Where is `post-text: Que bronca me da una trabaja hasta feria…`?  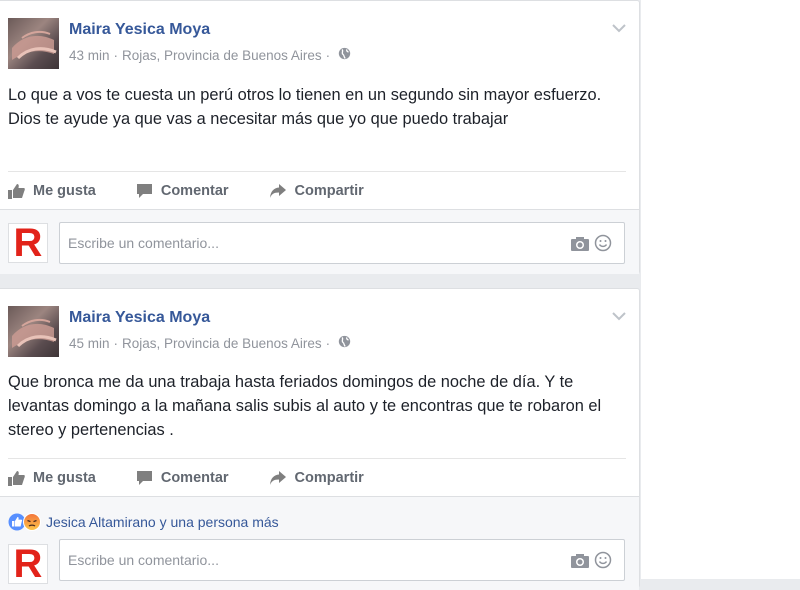
post-text: Que bronca me da una trabaja hasta feria… is located at coordinates (305, 406).